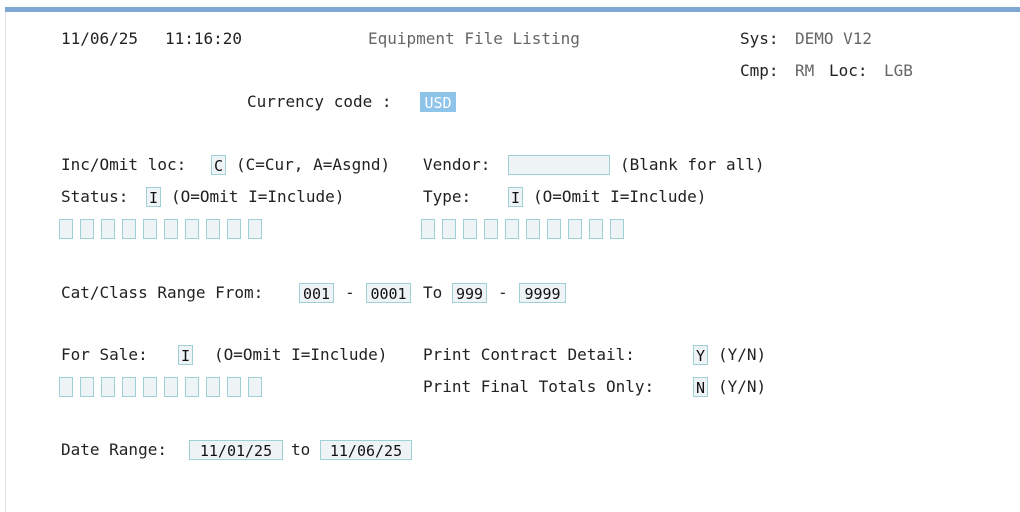  What do you see at coordinates (559, 165) in the screenshot?
I see `vendor-field` at bounding box center [559, 165].